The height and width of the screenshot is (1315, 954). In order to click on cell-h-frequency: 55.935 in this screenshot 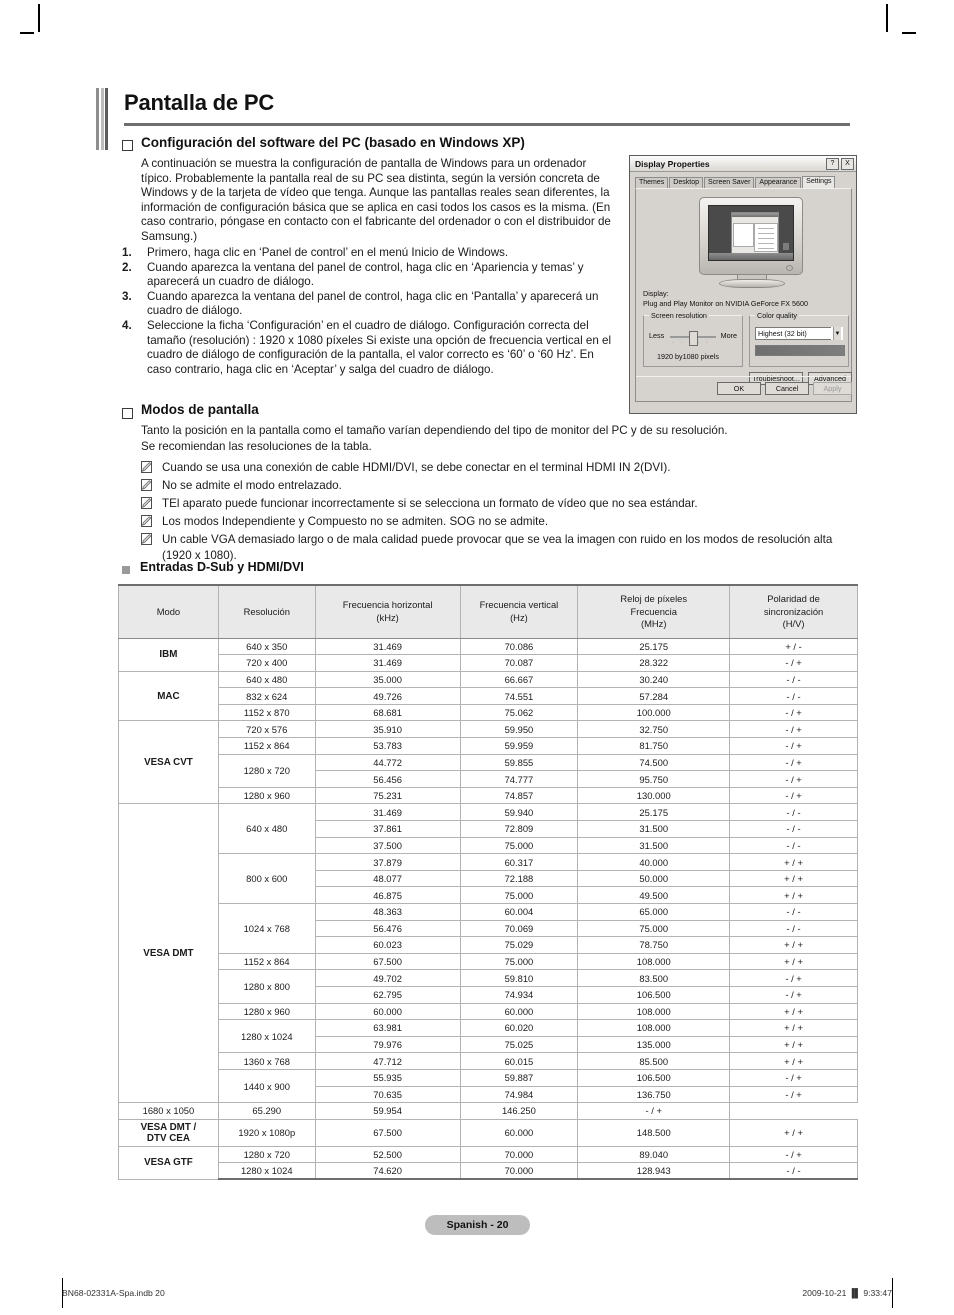, I will do `click(387, 1077)`.